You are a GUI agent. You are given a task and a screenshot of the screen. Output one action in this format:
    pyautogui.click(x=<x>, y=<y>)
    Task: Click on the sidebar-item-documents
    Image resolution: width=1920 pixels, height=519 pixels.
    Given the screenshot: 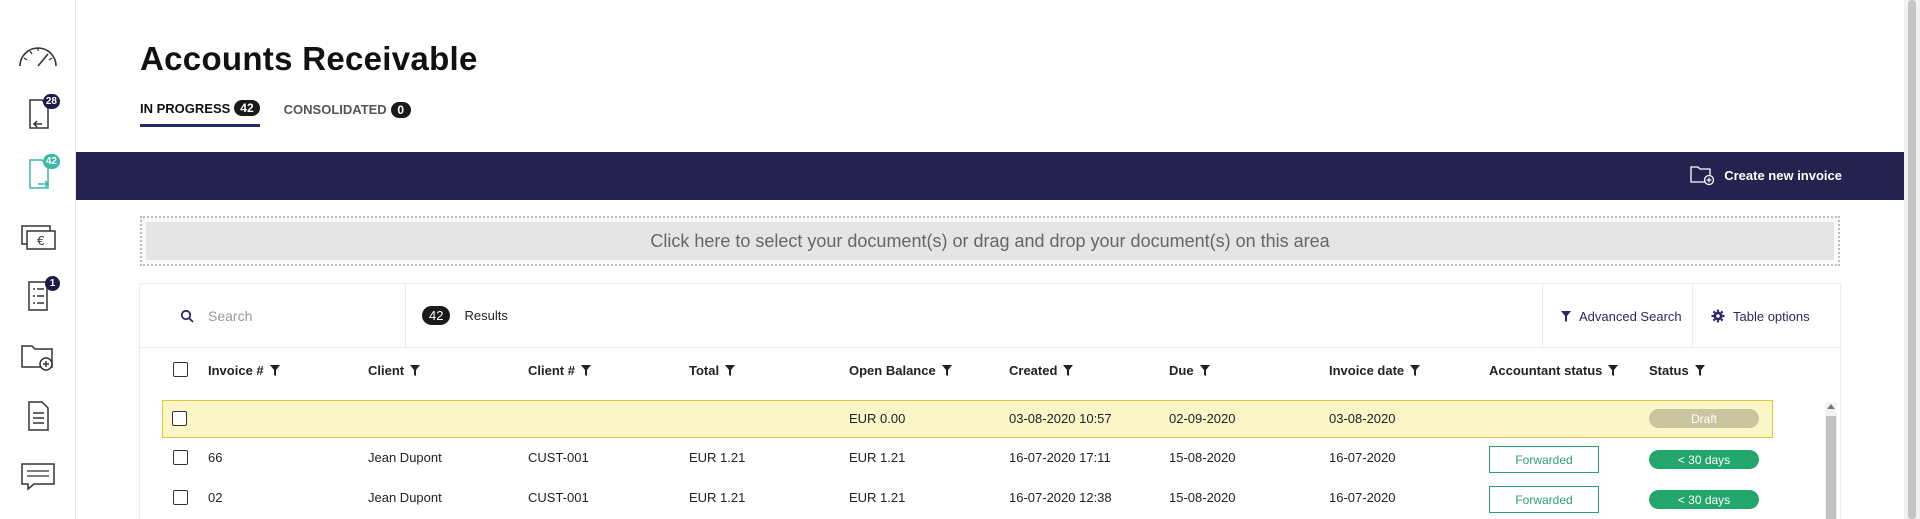 What is the action you would take?
    pyautogui.click(x=38, y=416)
    